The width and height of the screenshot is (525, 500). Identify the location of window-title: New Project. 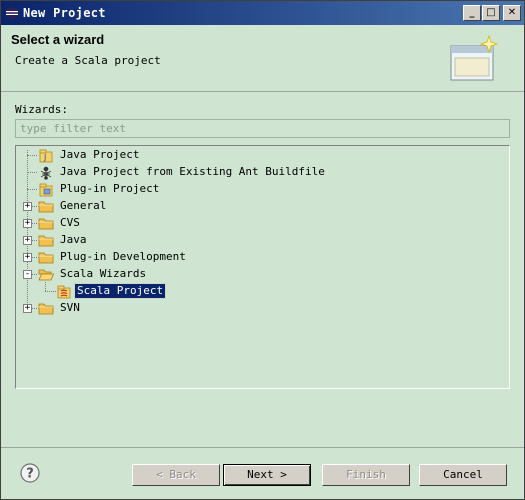
(64, 13).